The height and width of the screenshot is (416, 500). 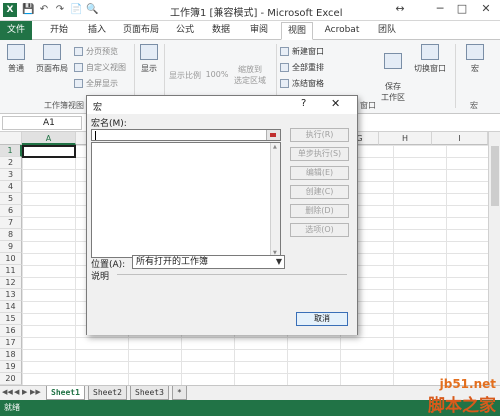 I want to click on ribbon-separator, so click(x=455, y=76).